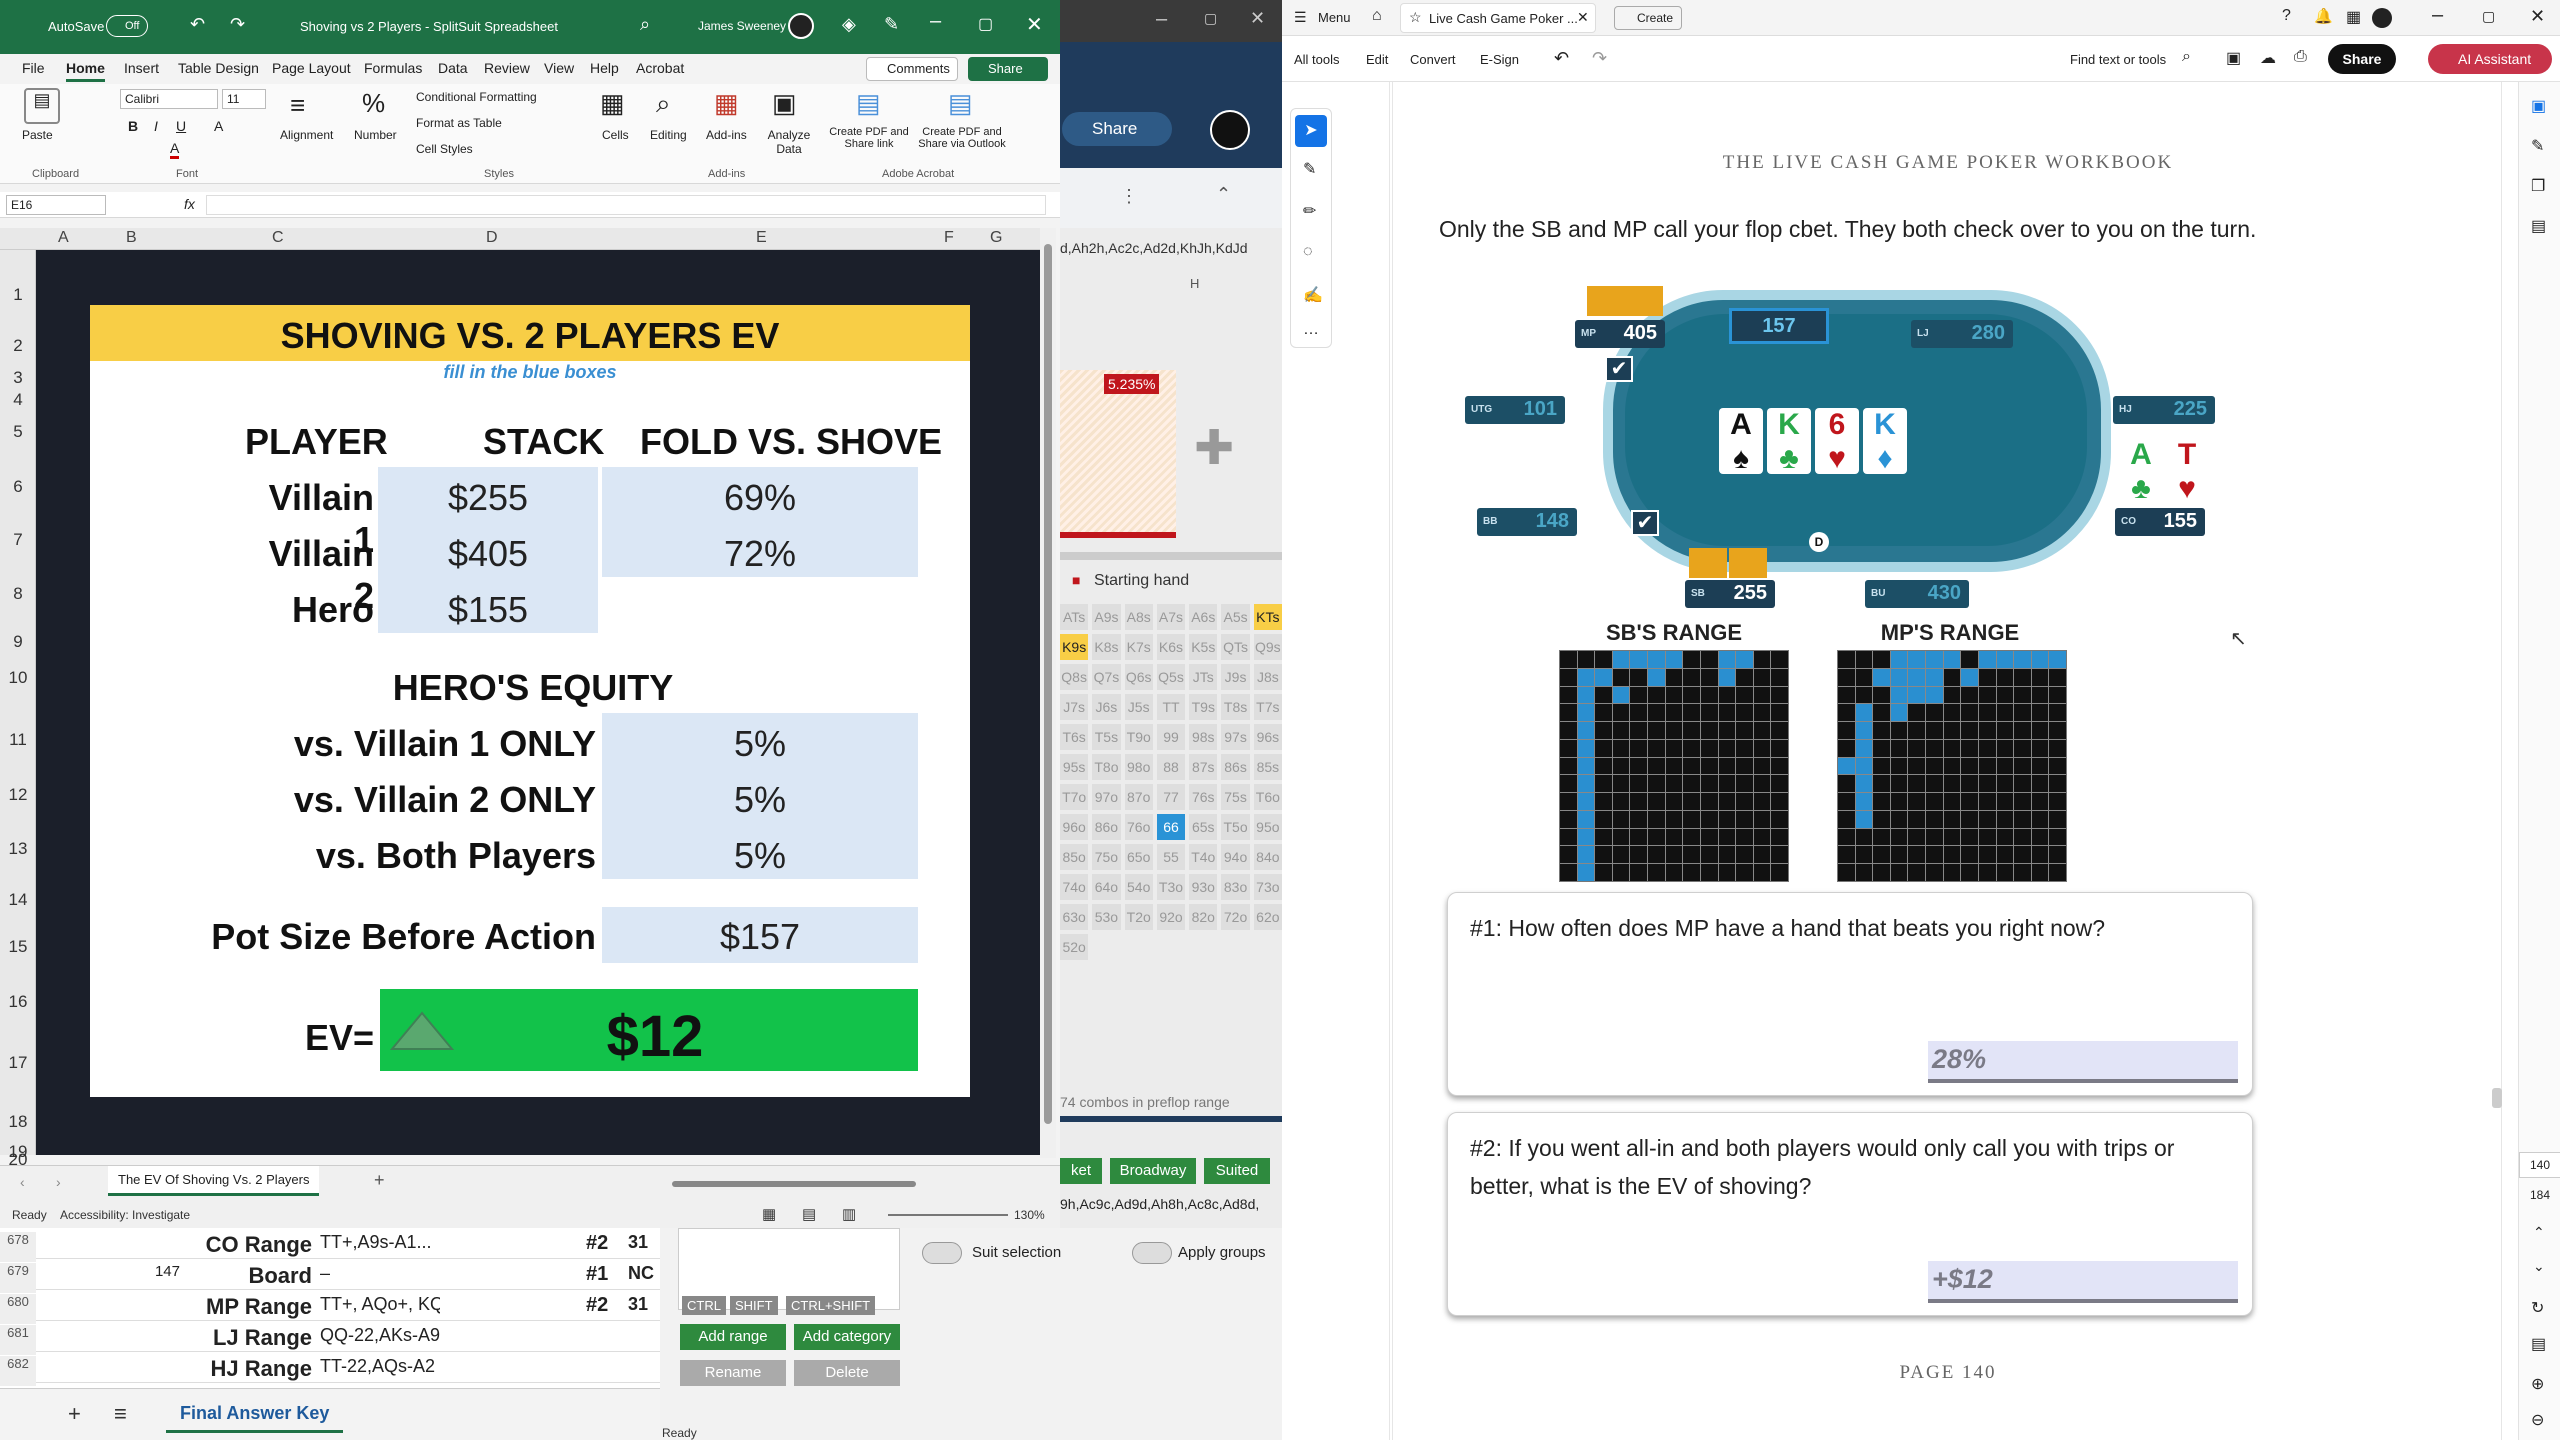 This screenshot has width=2560, height=1440. What do you see at coordinates (18, 900) in the screenshot?
I see `row-header: 14` at bounding box center [18, 900].